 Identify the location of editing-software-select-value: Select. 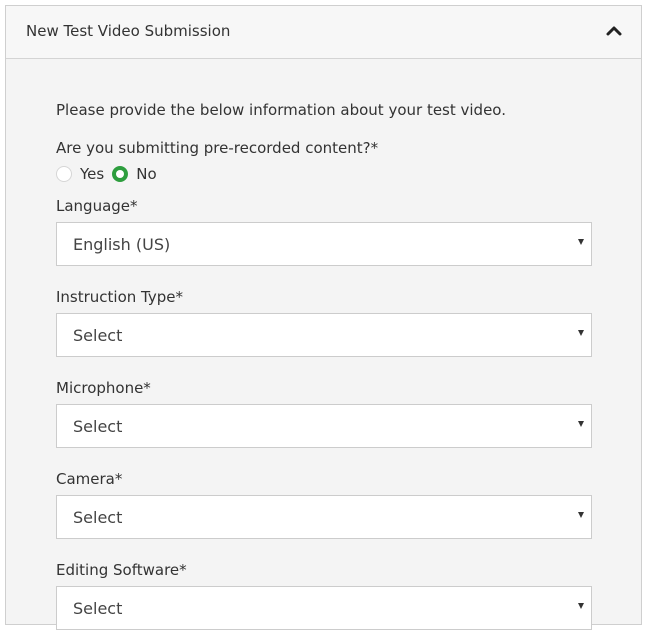
(98, 608).